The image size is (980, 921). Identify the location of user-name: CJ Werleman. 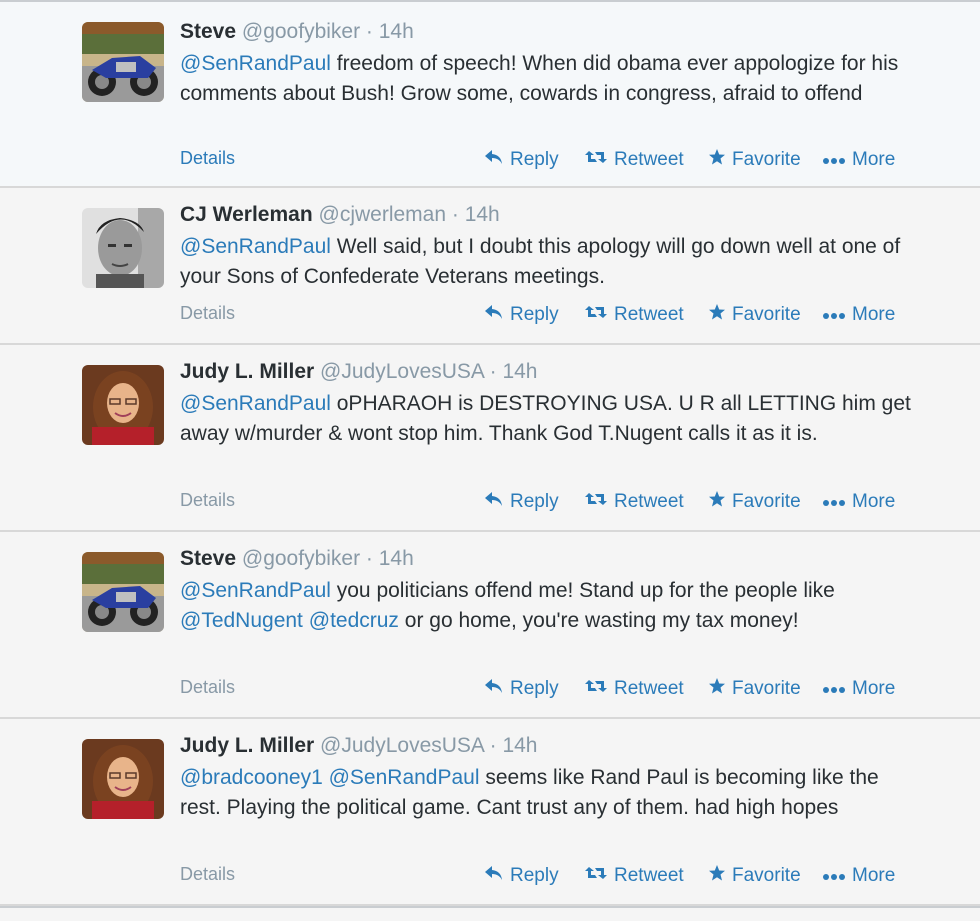
(246, 214).